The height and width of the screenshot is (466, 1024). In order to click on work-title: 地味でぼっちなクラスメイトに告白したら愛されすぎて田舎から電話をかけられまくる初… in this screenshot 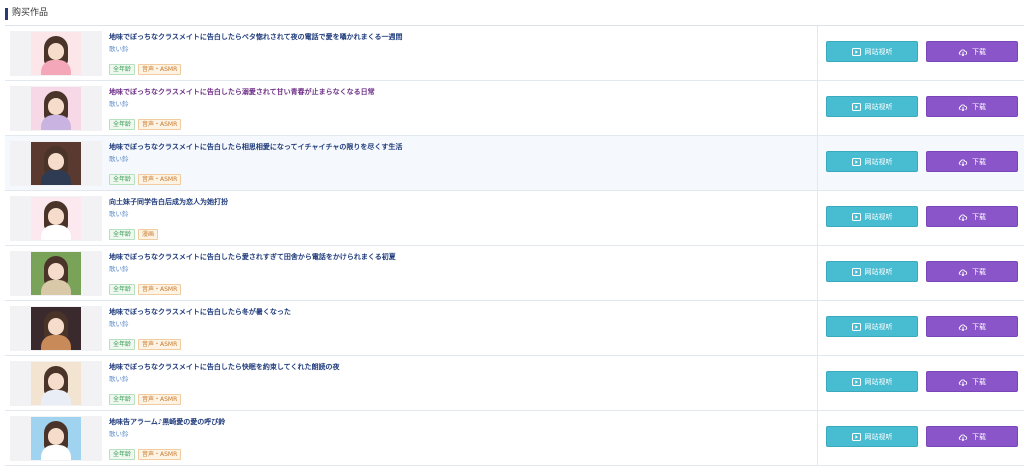, I will do `click(459, 257)`.